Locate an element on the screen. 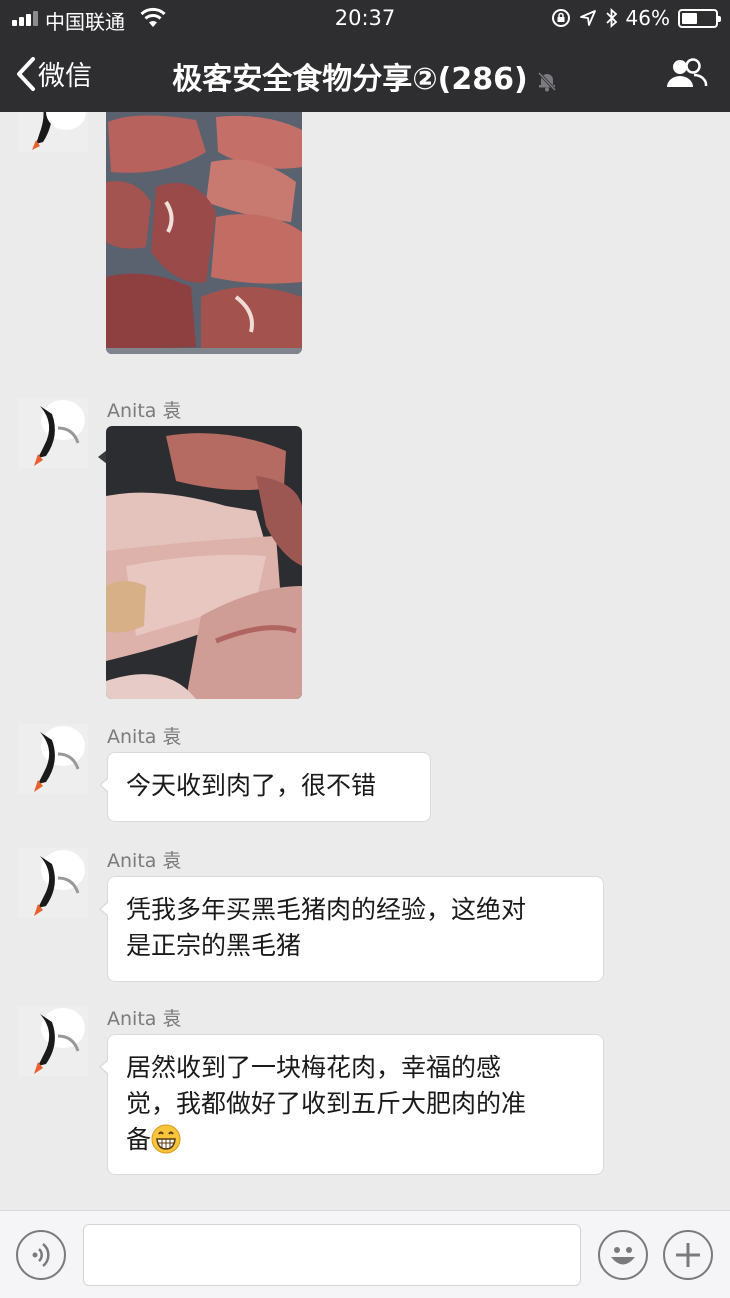 The width and height of the screenshot is (730, 1298). rotation-lock-icon is located at coordinates (560, 18).